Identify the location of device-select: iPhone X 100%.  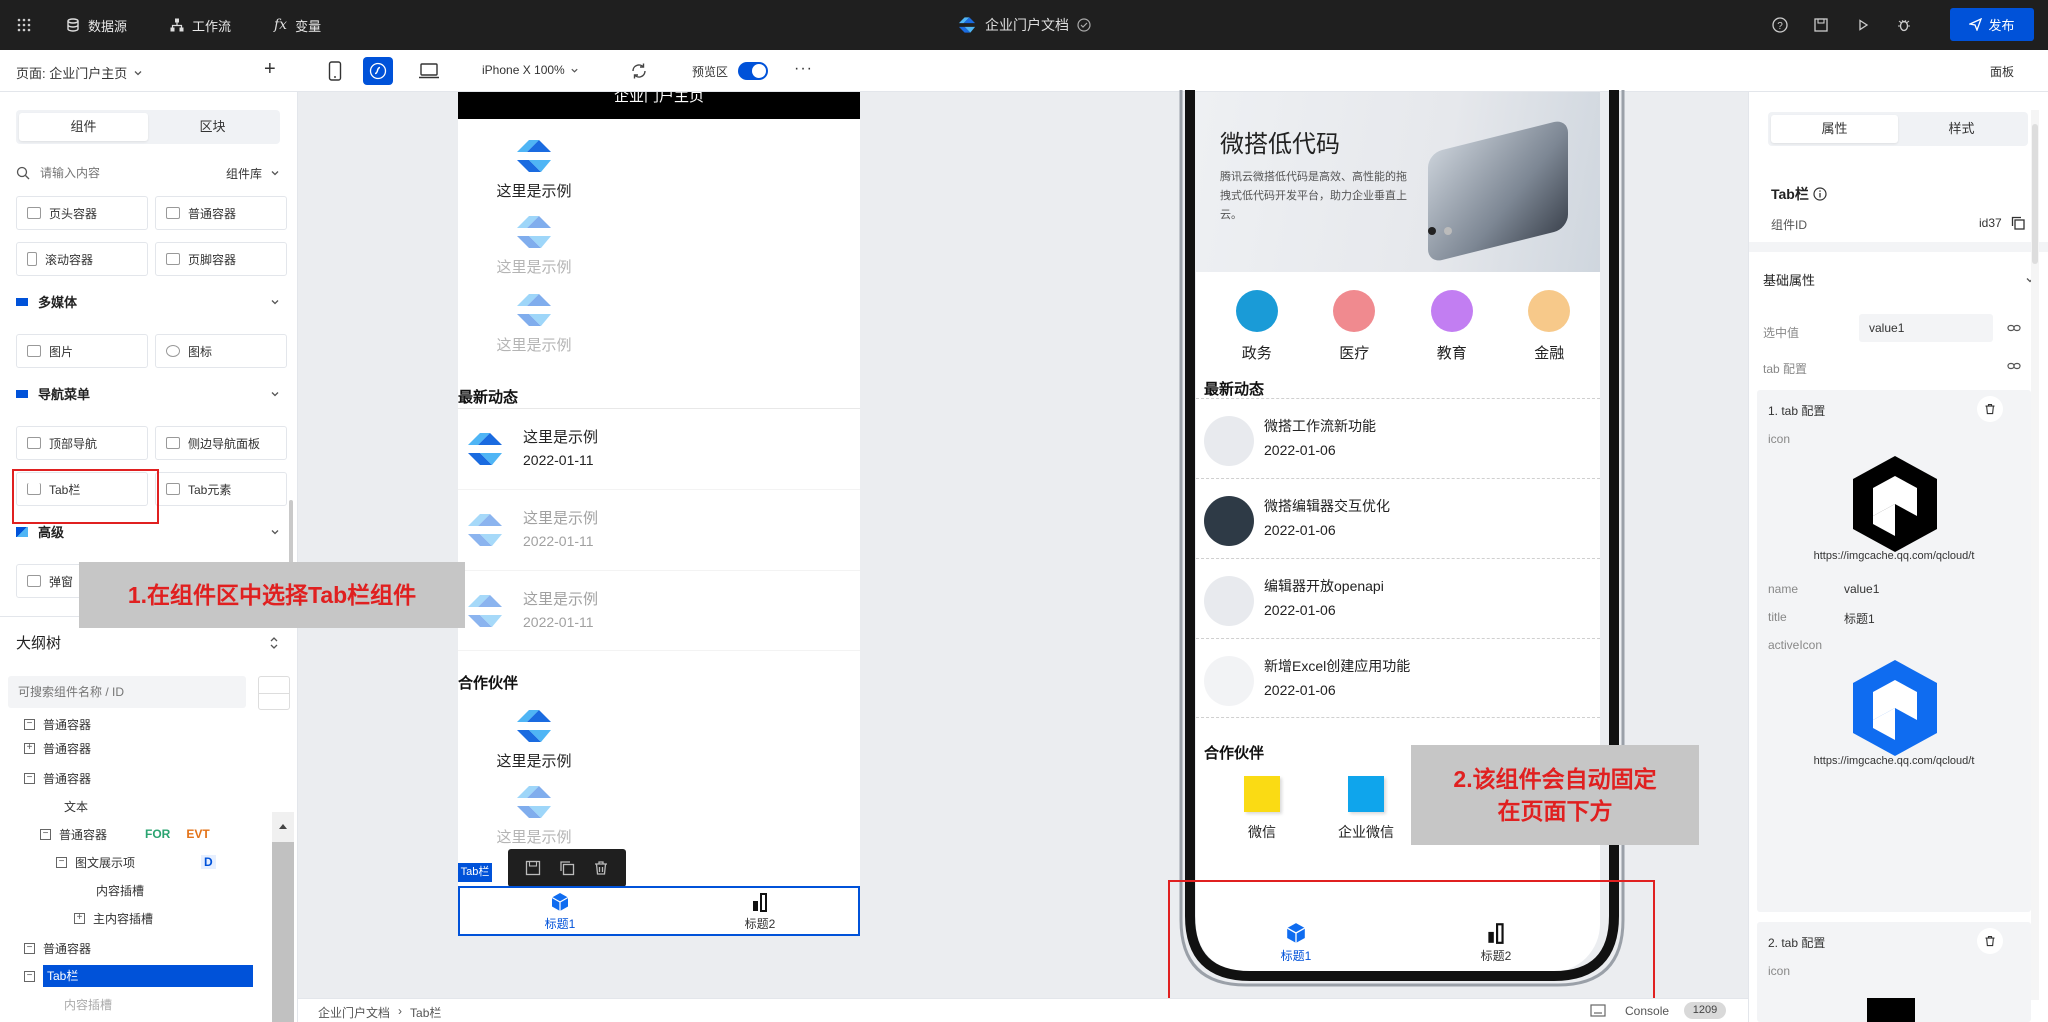
(530, 70).